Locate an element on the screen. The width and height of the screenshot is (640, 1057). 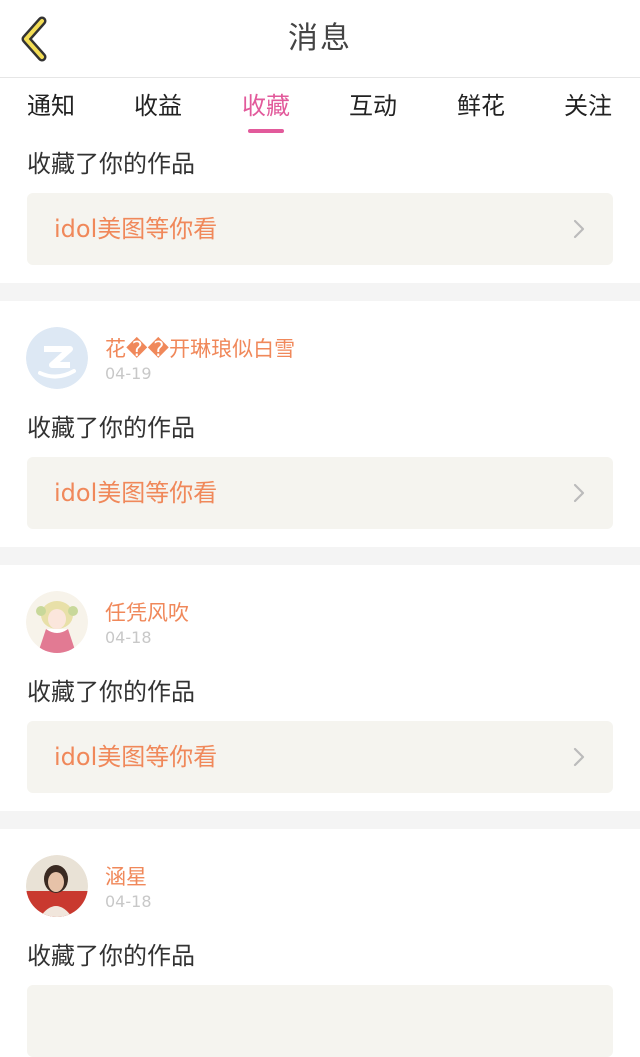
anime-girl-avatar-icon is located at coordinates (57, 622).